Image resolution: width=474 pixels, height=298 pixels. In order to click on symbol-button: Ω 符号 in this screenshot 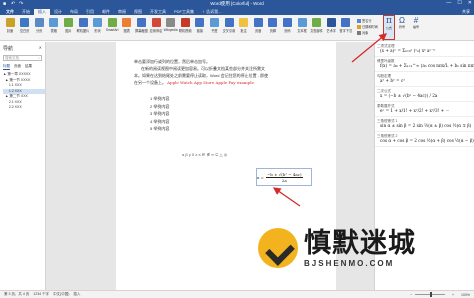, I will do `click(402, 27)`.